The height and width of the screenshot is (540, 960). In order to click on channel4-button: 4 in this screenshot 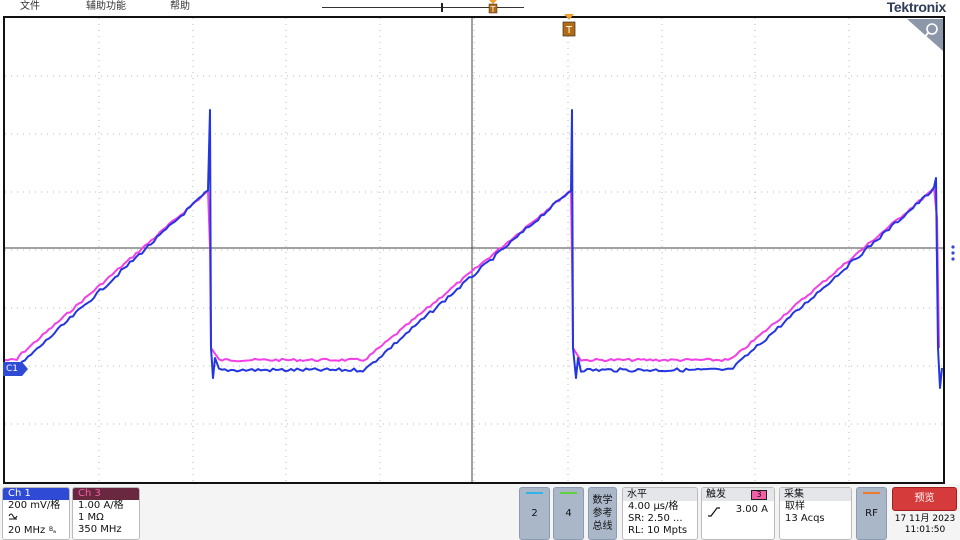, I will do `click(568, 513)`.